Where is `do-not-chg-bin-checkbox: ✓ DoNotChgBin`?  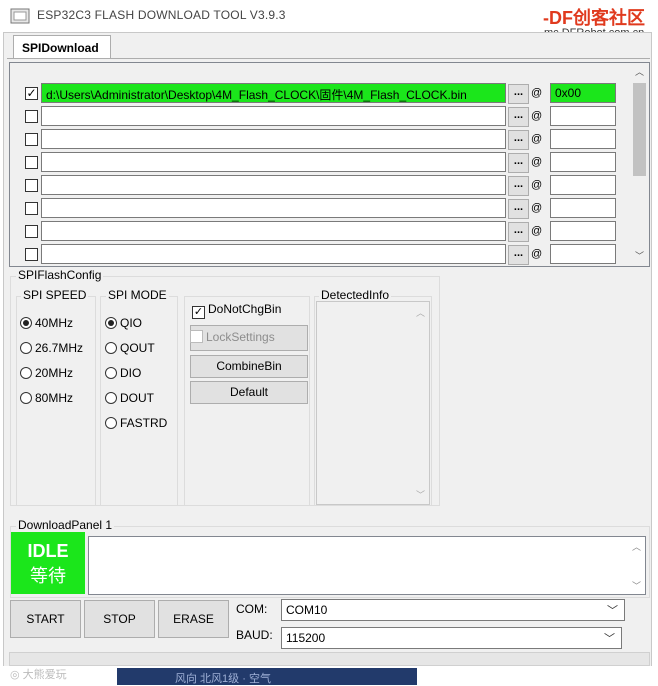
do-not-chg-bin-checkbox: ✓ DoNotChgBin is located at coordinates (236, 310).